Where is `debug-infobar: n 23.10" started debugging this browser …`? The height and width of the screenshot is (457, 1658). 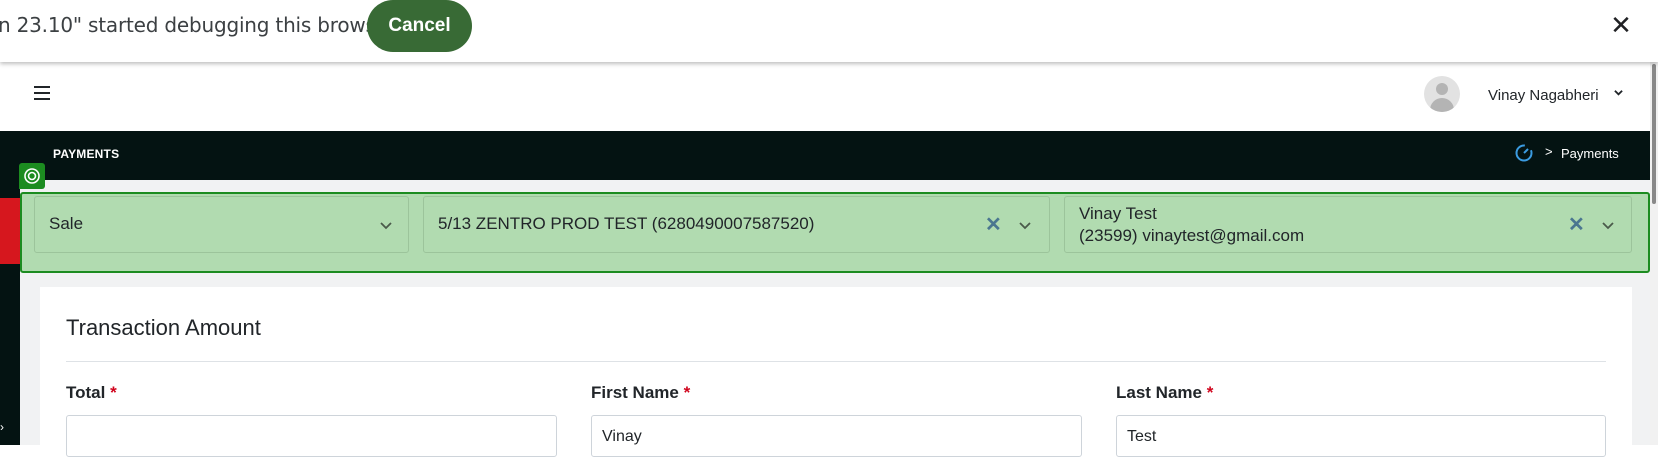 debug-infobar: n 23.10" started debugging this browser … is located at coordinates (829, 31).